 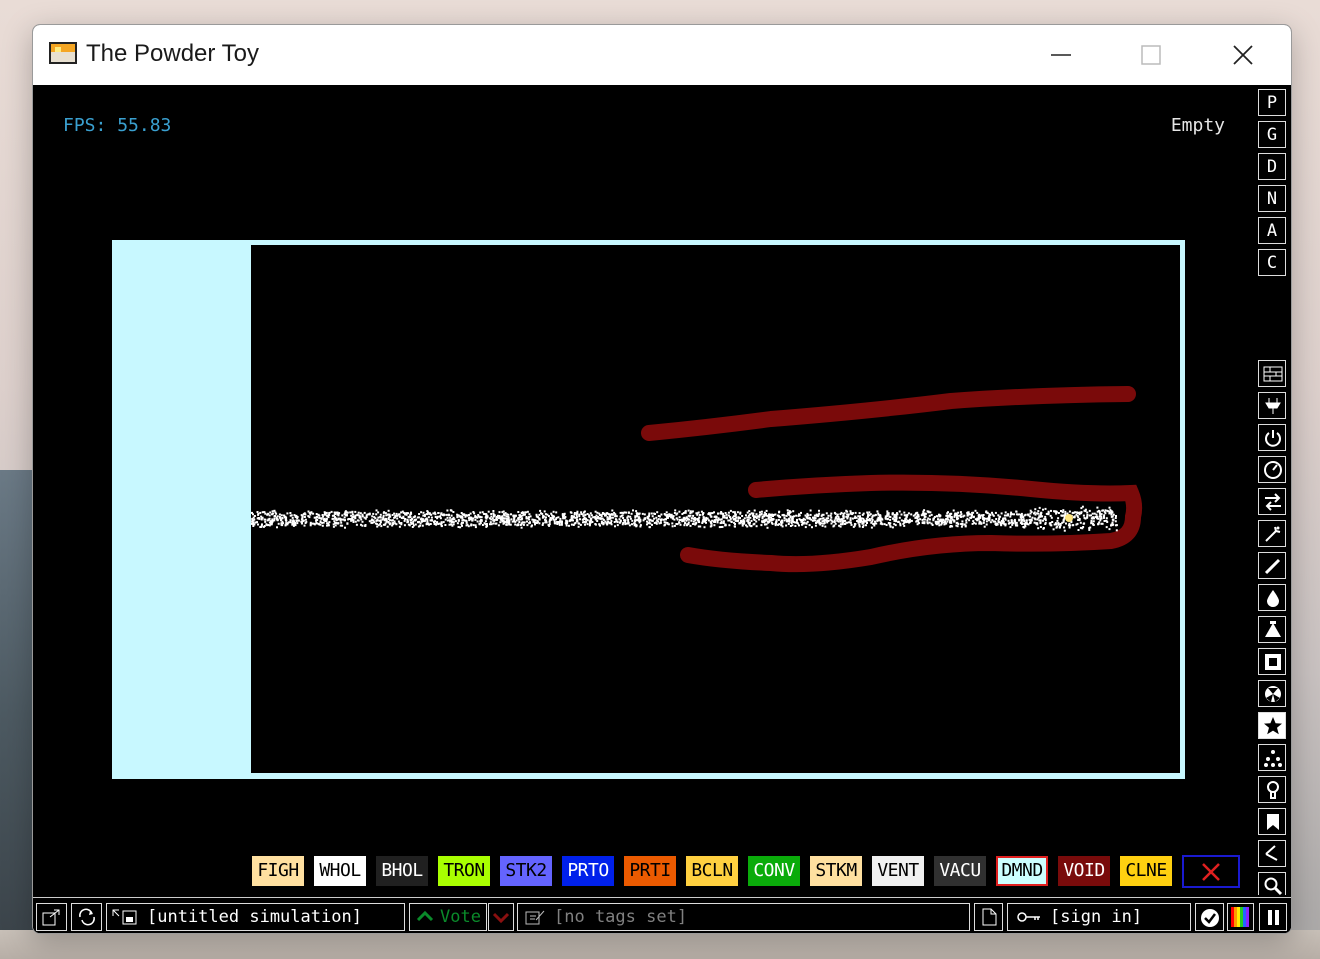 What do you see at coordinates (402, 871) in the screenshot?
I see `element-bhol-button: BHOL` at bounding box center [402, 871].